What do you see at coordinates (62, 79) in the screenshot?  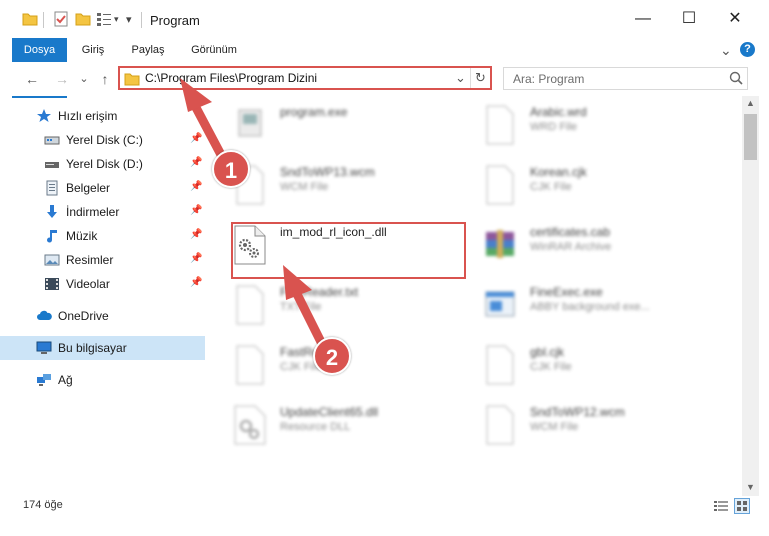 I see `forward-button: →` at bounding box center [62, 79].